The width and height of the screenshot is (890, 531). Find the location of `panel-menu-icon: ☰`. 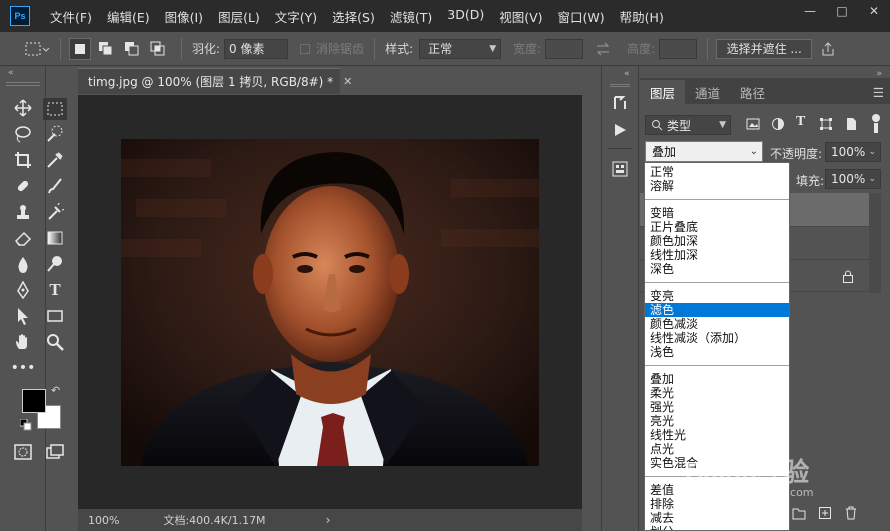

panel-menu-icon: ☰ is located at coordinates (876, 92).